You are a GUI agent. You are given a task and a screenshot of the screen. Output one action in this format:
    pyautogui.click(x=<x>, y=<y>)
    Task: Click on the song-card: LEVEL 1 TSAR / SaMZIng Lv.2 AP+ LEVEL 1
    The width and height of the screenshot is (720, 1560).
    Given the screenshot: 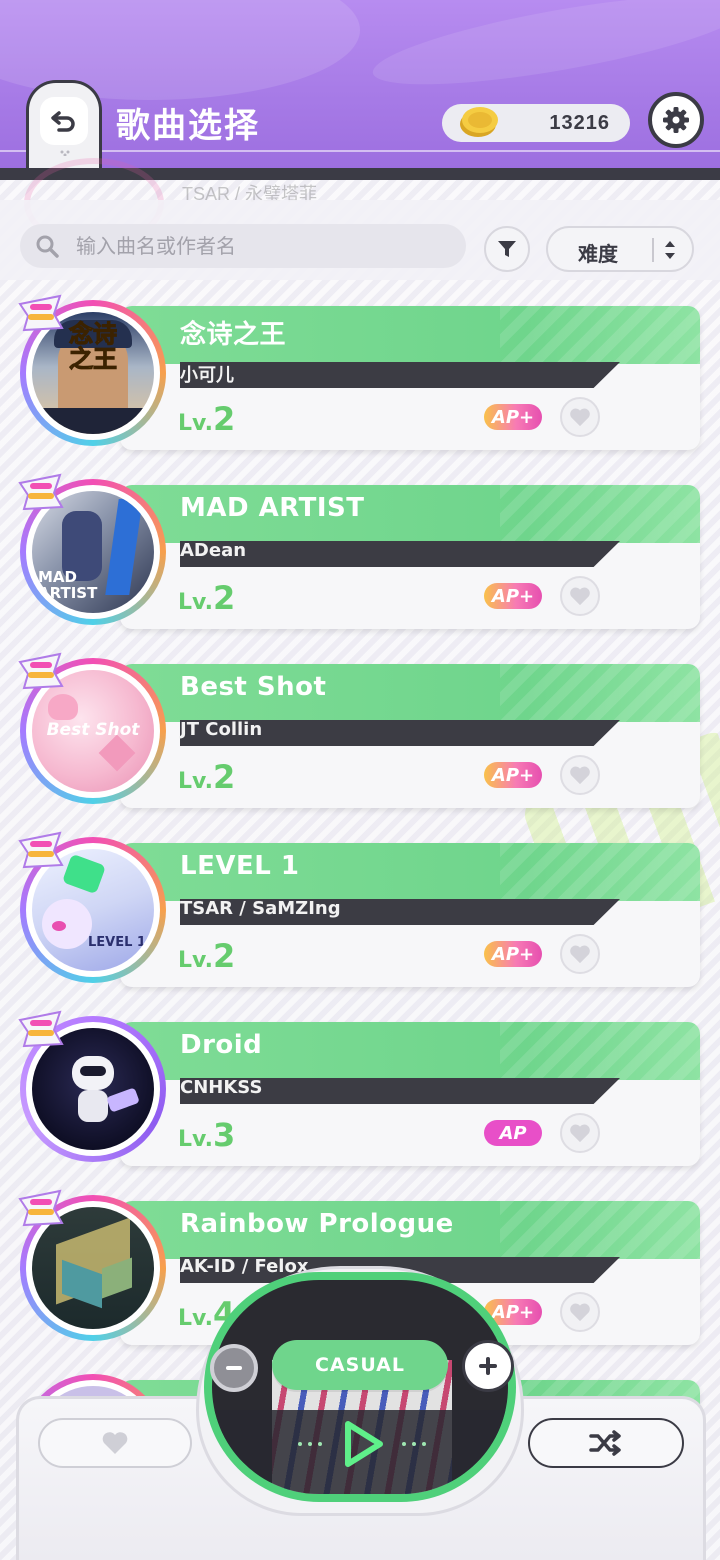 What is the action you would take?
    pyautogui.click(x=360, y=909)
    